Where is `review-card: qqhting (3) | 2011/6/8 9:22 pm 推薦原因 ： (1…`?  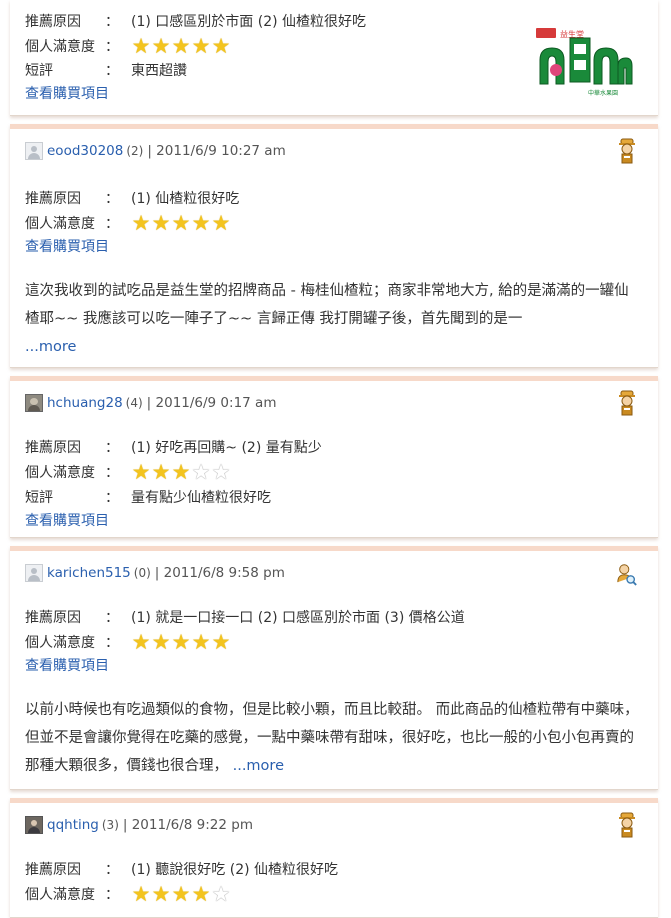 review-card: qqhting (3) | 2011/6/8 9:22 pm 推薦原因 ： (1… is located at coordinates (334, 858).